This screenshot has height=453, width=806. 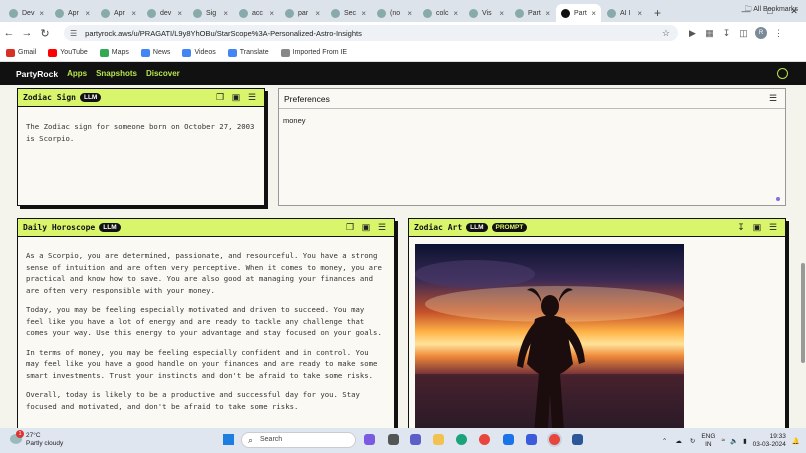 What do you see at coordinates (438, 439) in the screenshot?
I see `file-explorer-icon` at bounding box center [438, 439].